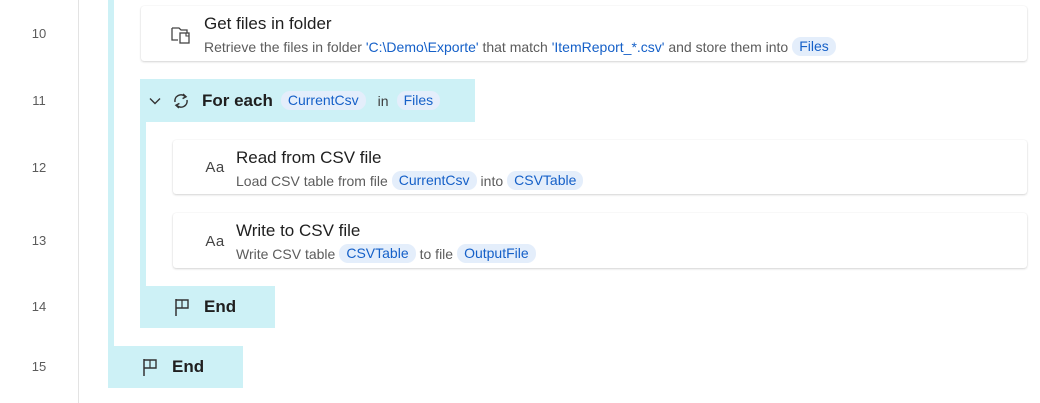  What do you see at coordinates (181, 35) in the screenshot?
I see `folder-files-icon` at bounding box center [181, 35].